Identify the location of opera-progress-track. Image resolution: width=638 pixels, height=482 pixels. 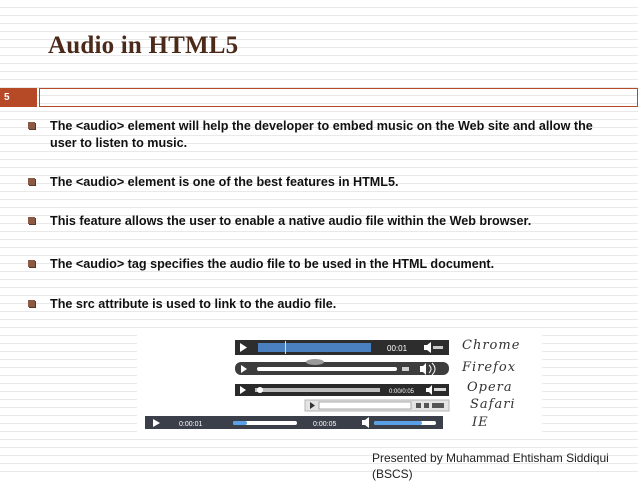
(317, 390).